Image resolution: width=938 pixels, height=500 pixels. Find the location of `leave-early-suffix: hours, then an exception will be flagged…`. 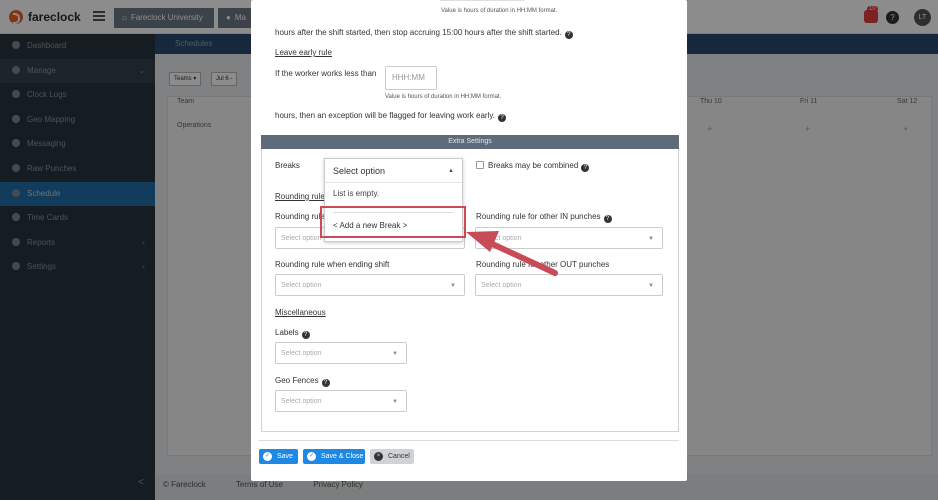

leave-early-suffix: hours, then an exception will be flagged… is located at coordinates (390, 116).